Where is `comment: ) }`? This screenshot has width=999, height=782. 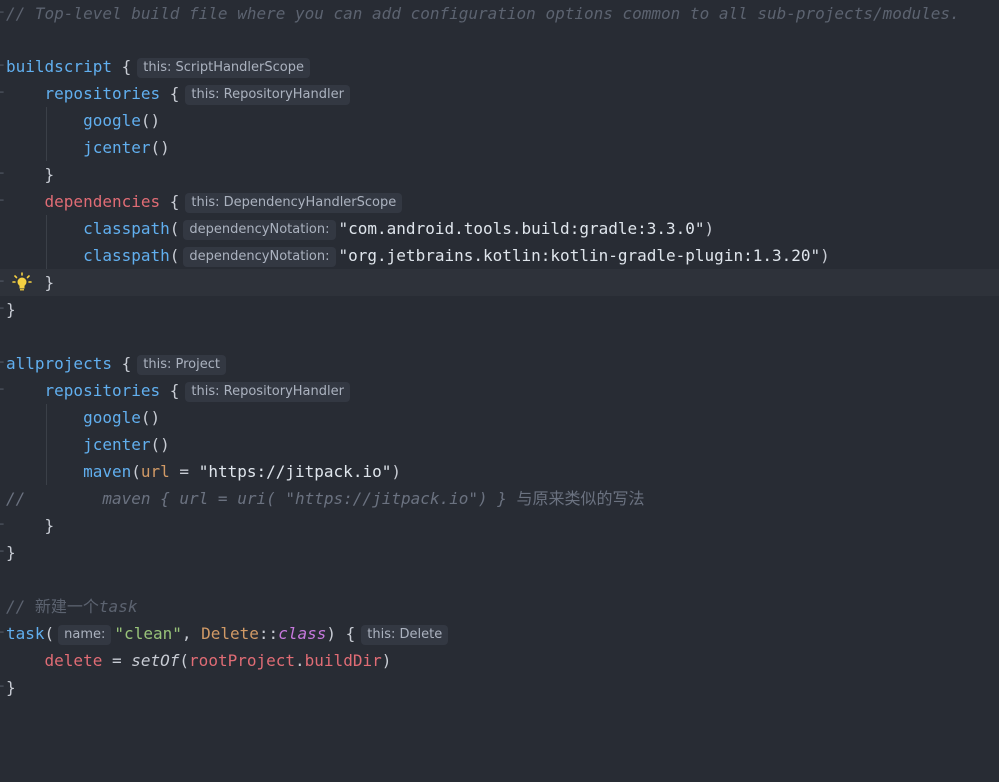
comment: ) } is located at coordinates (497, 498).